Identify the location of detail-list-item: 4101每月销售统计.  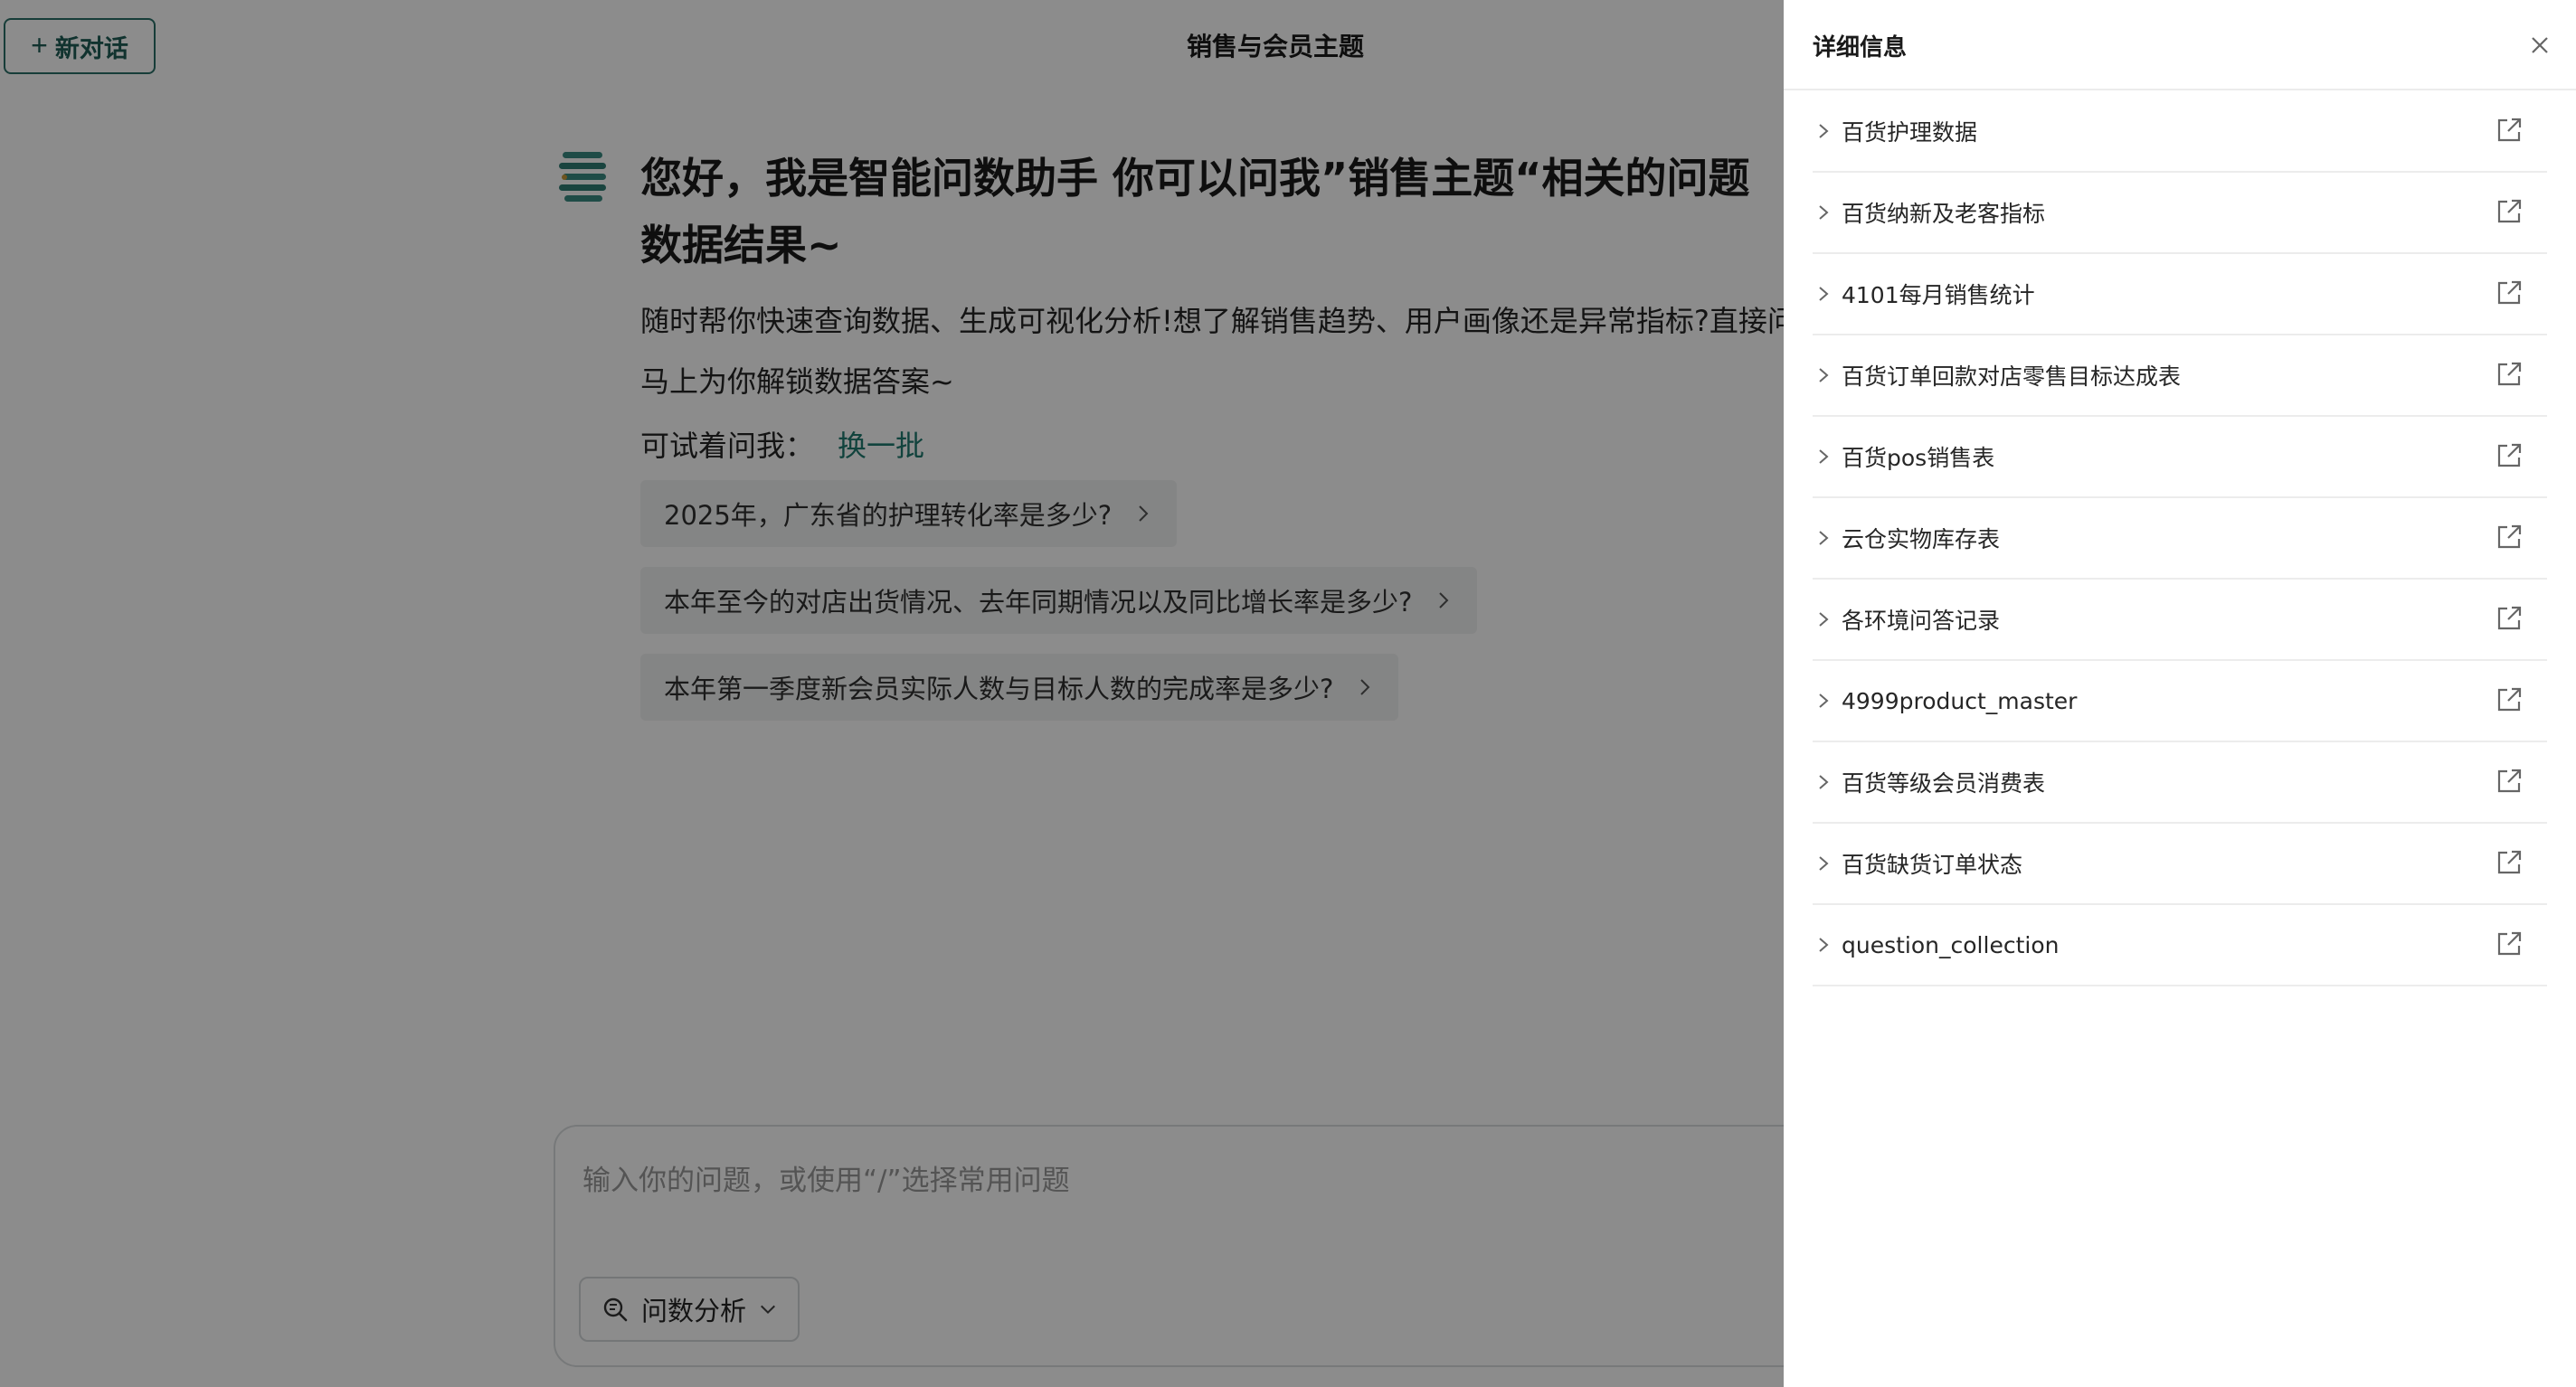
(2180, 294).